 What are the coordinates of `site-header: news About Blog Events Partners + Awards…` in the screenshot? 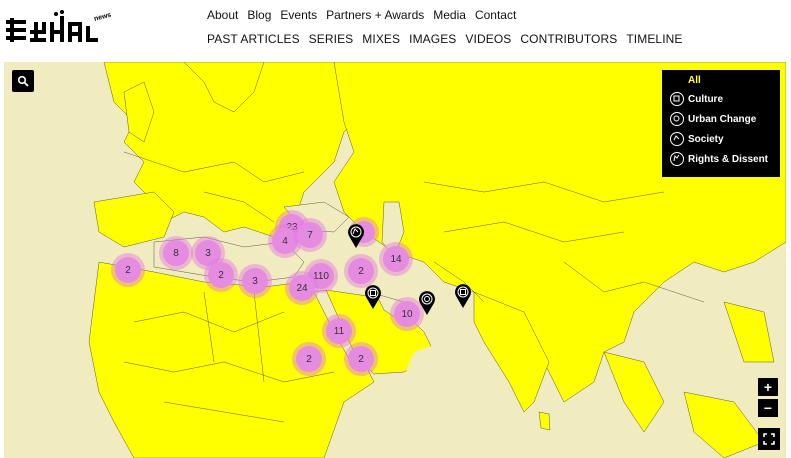 It's located at (395, 31).